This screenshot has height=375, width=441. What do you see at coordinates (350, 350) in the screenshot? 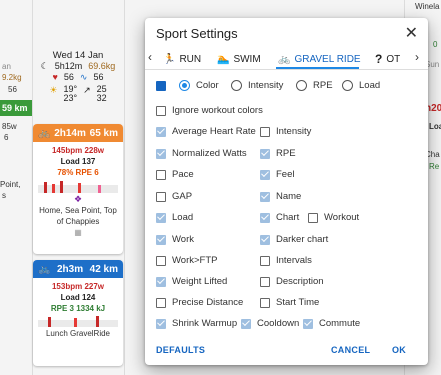
I see `cancel-button: CANCEL` at bounding box center [350, 350].